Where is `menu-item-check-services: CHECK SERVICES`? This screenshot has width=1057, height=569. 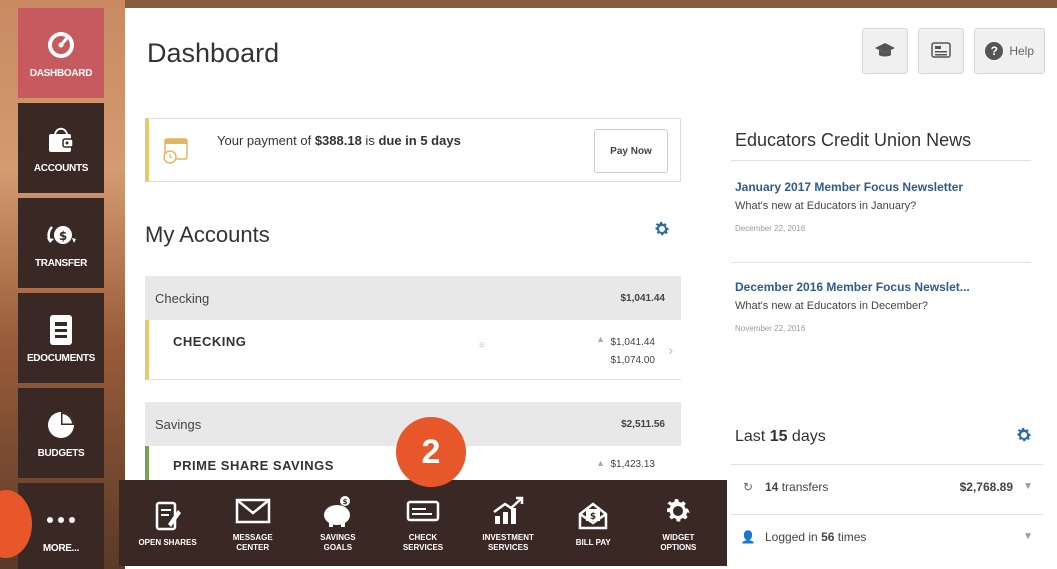 menu-item-check-services: CHECK SERVICES is located at coordinates (423, 523).